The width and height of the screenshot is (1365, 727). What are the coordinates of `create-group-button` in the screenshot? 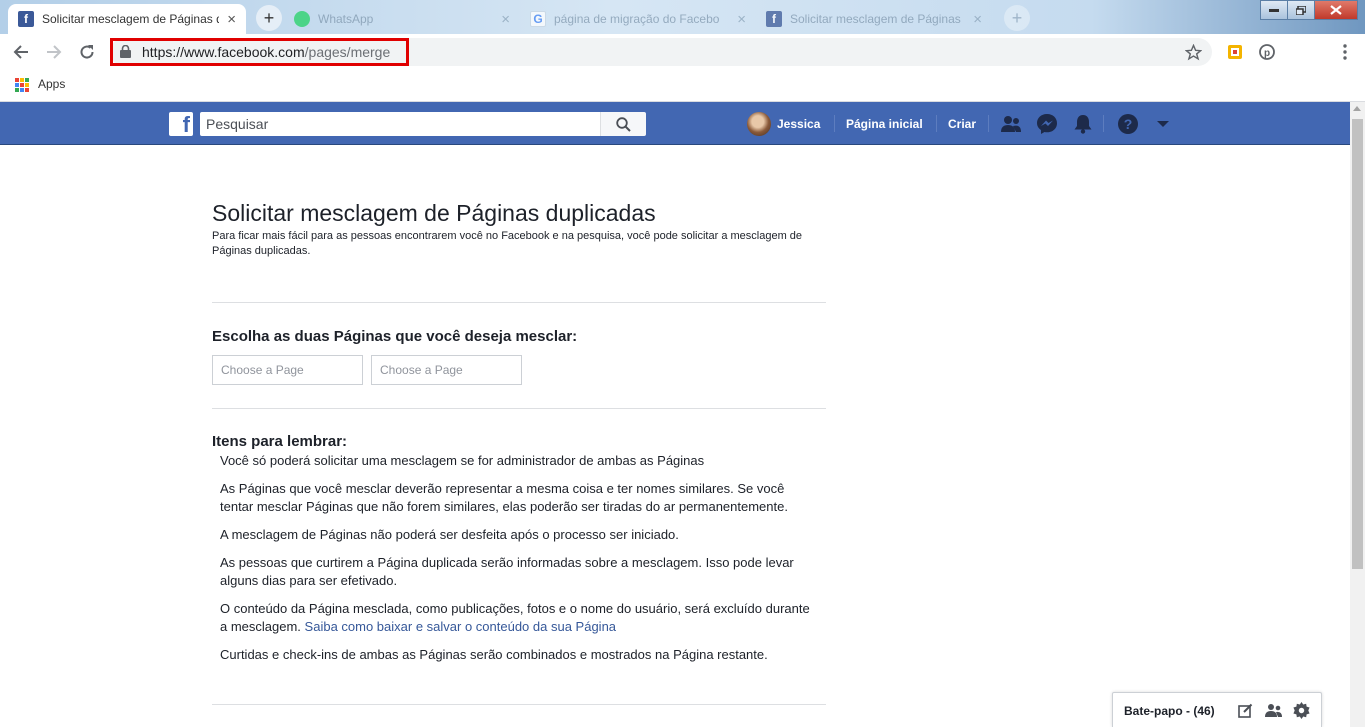 It's located at (1273, 710).